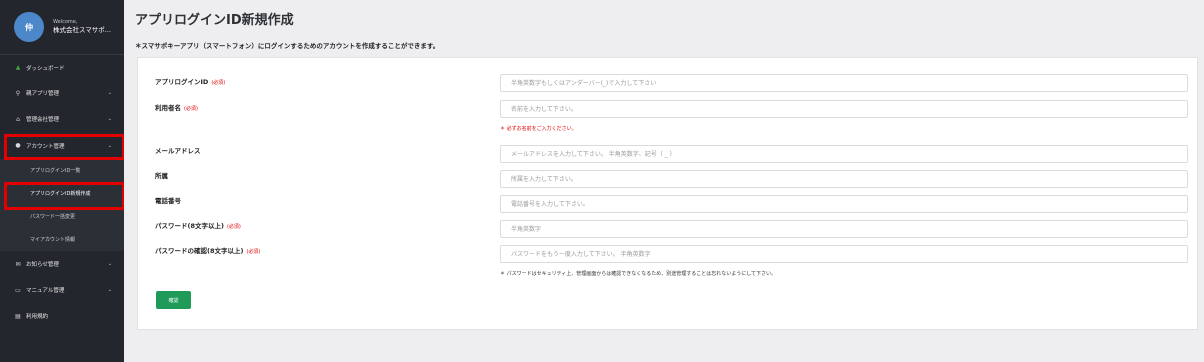 This screenshot has width=1204, height=362. I want to click on login-id-input, so click(844, 83).